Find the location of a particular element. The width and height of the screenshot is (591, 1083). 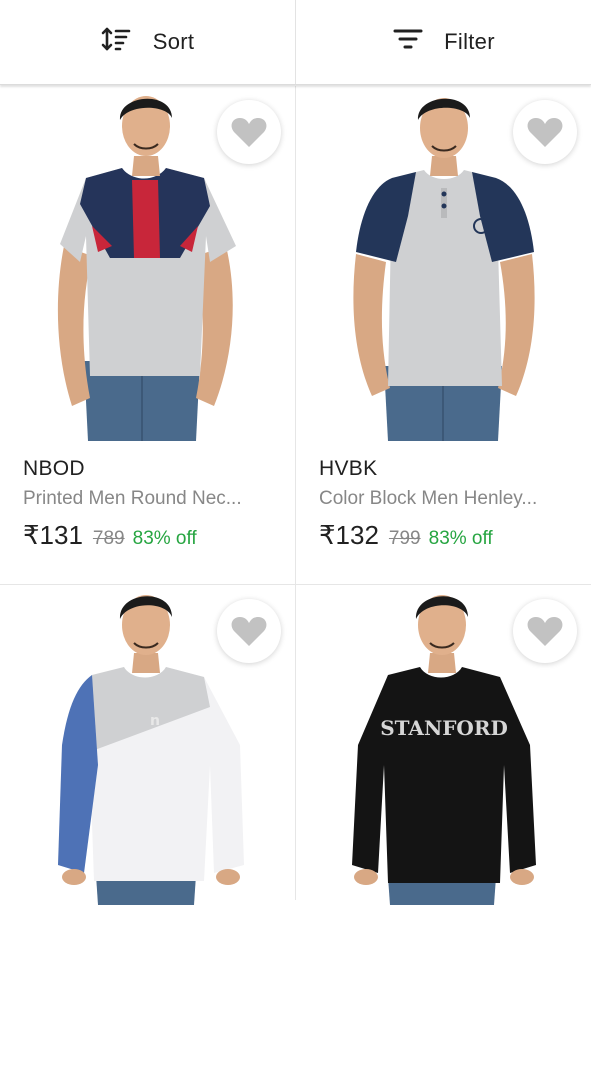

shirt-print-text: STANFORD is located at coordinates (444, 728).